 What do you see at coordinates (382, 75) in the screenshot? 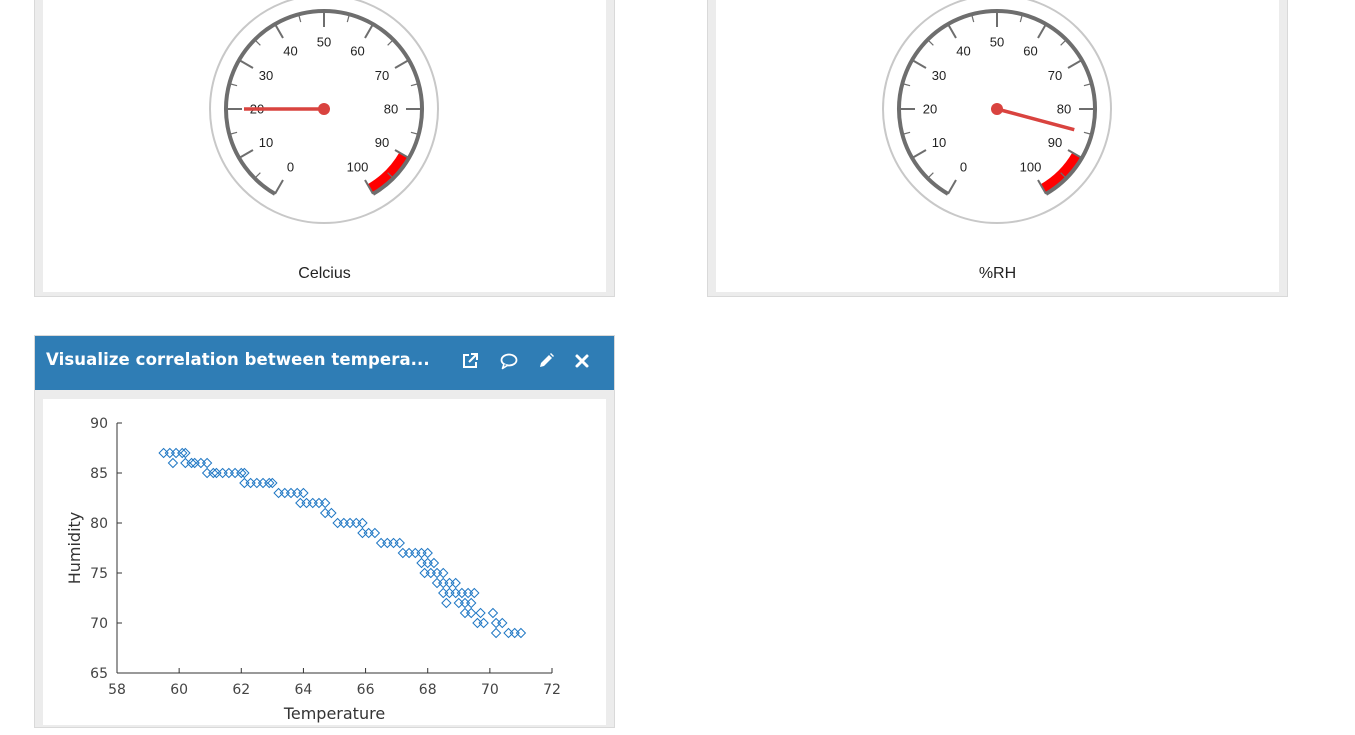
I see `temperature-gauge-tick-label: 70` at bounding box center [382, 75].